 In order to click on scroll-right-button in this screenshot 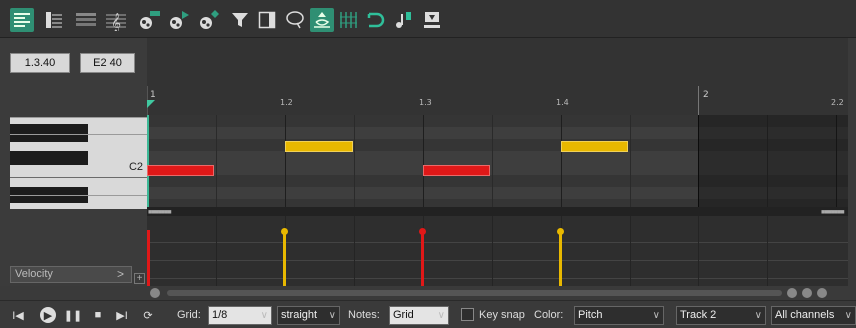, I will do `click(792, 293)`.